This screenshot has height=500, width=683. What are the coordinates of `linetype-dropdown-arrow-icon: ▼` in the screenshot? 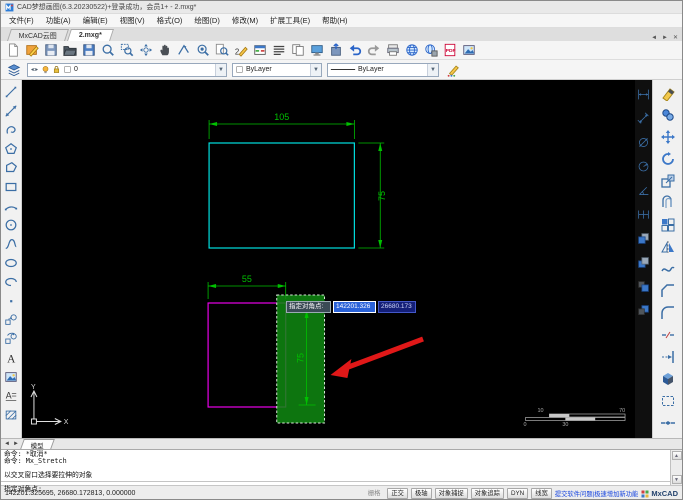 It's located at (432, 69).